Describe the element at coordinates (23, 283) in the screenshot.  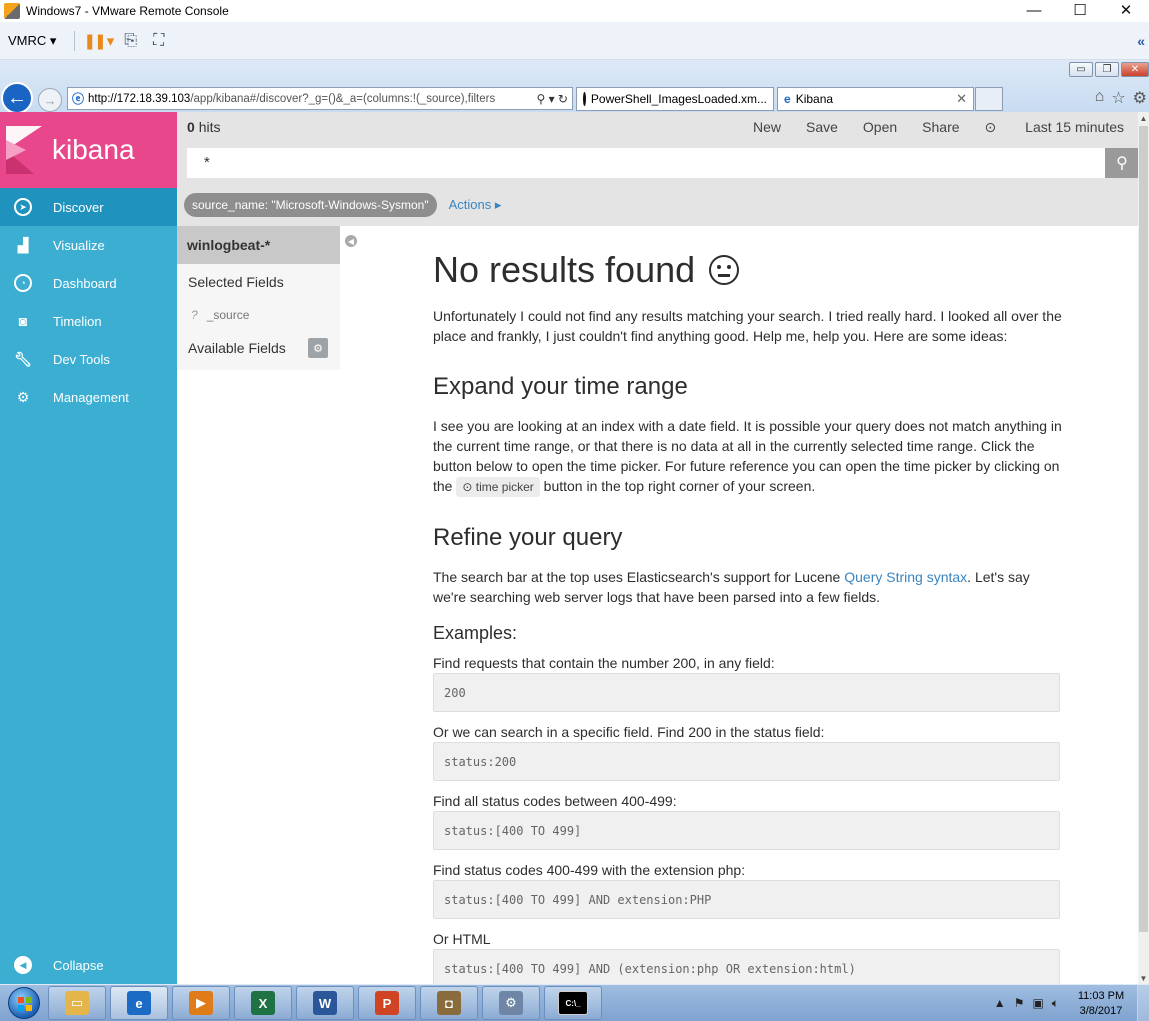
I see `dashboard-icon: ◔` at that location.